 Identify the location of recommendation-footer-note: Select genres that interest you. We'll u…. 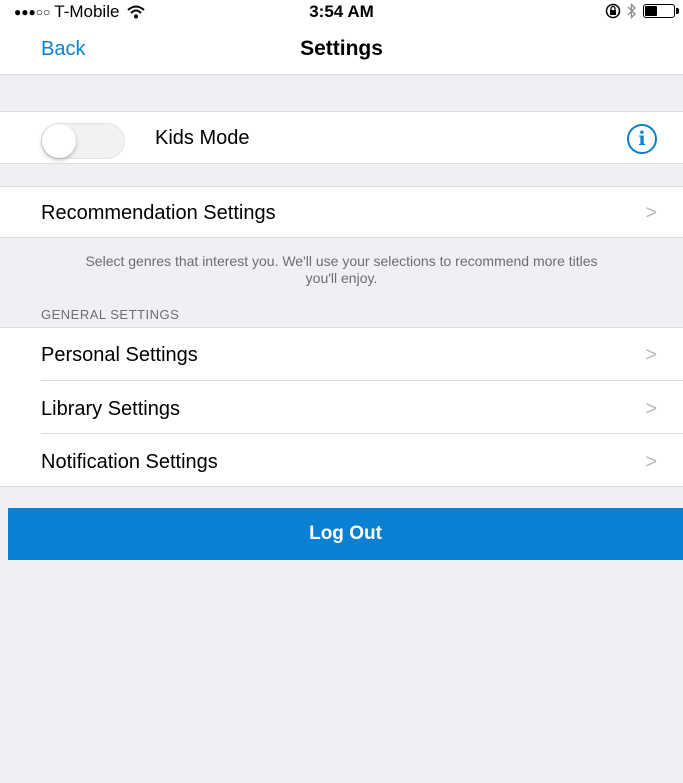
(341, 270).